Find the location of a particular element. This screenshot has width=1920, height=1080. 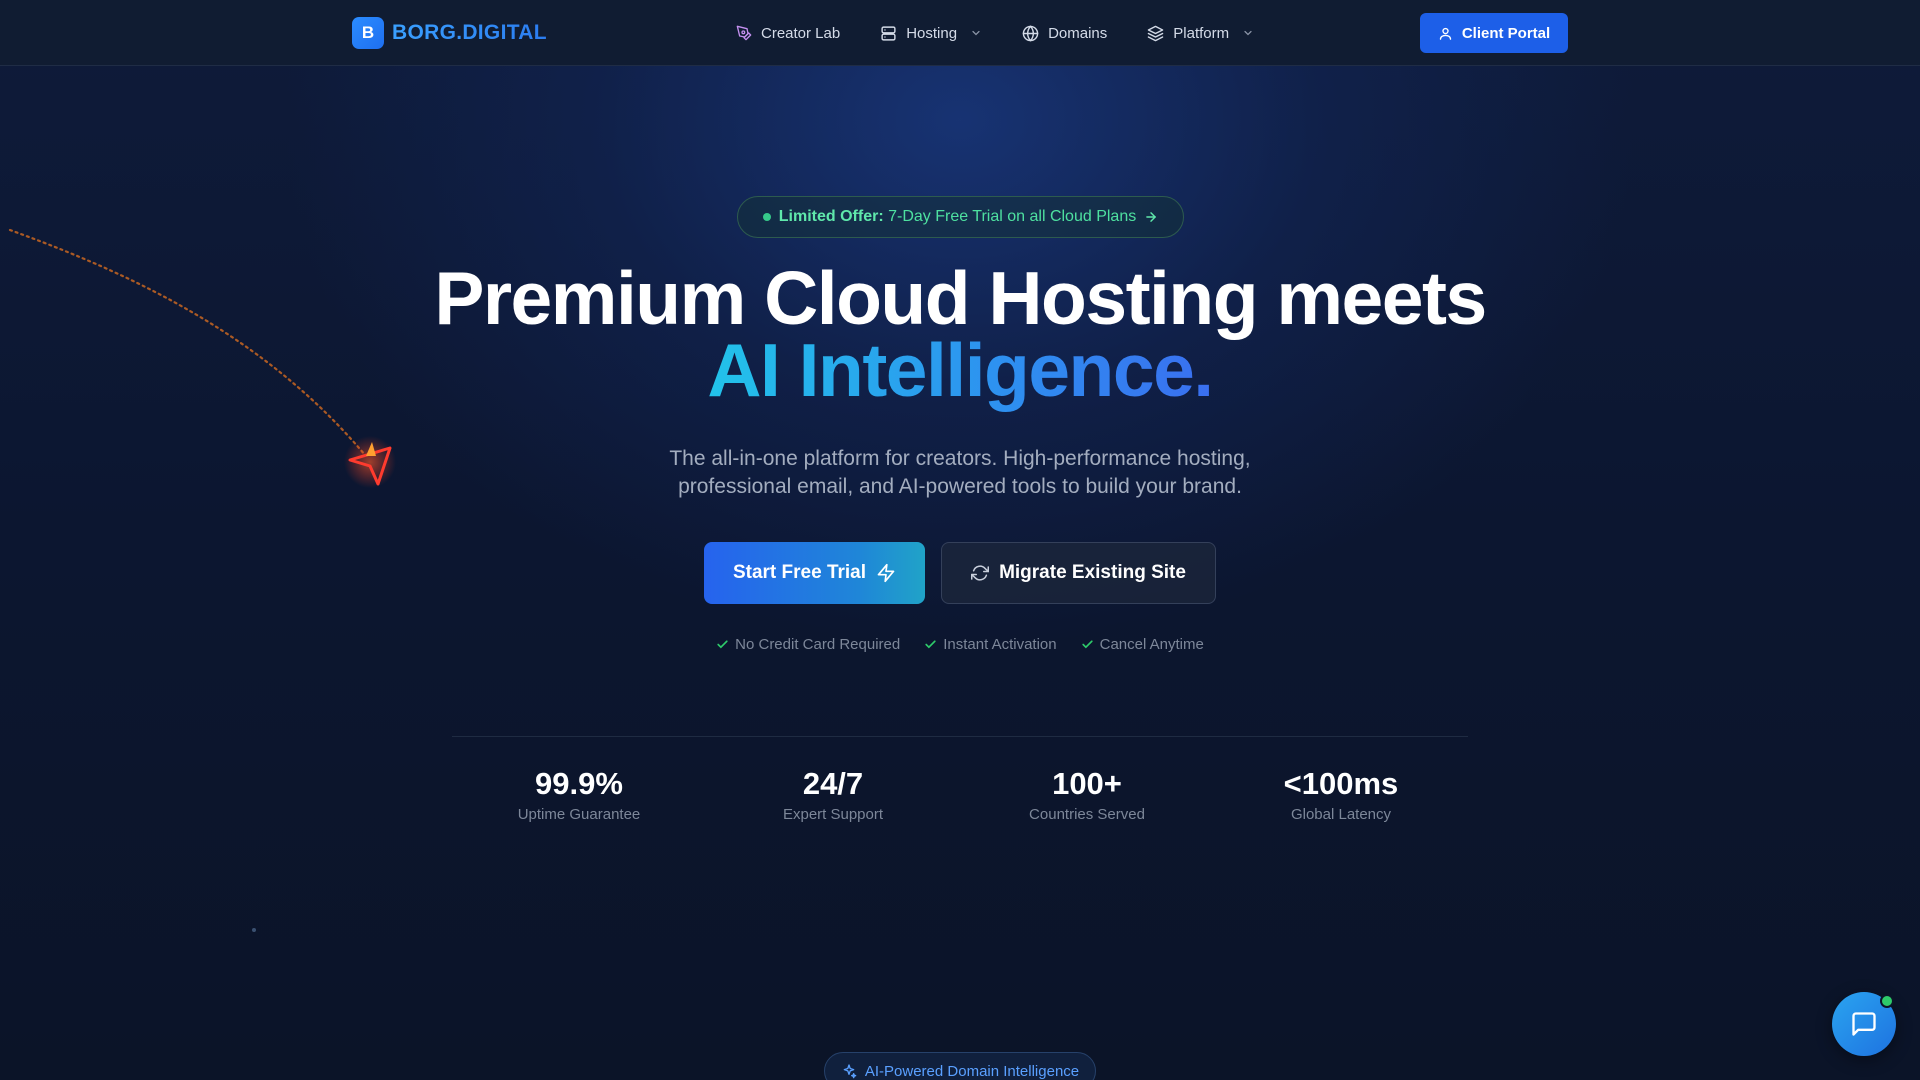

stat-value: 100+ is located at coordinates (1087, 783).